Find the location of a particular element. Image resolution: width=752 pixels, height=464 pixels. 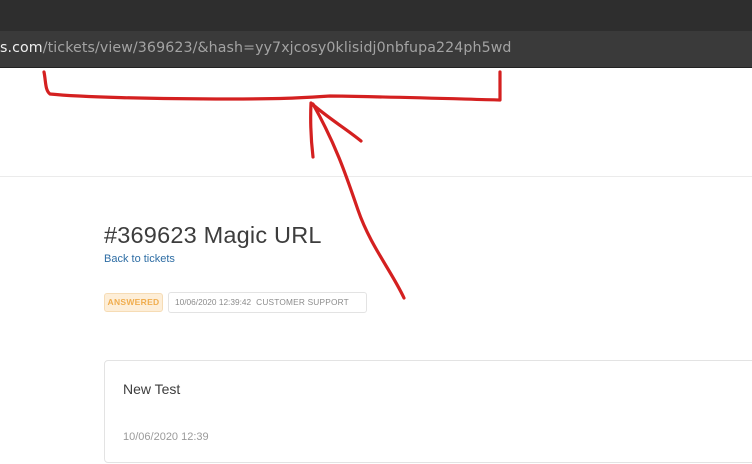

status-badge: ANSWERED is located at coordinates (133, 302).